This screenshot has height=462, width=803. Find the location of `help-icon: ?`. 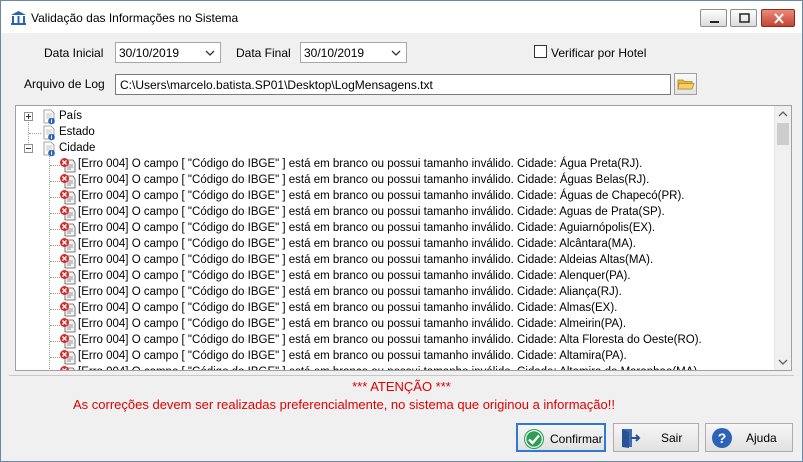

help-icon: ? is located at coordinates (722, 438).